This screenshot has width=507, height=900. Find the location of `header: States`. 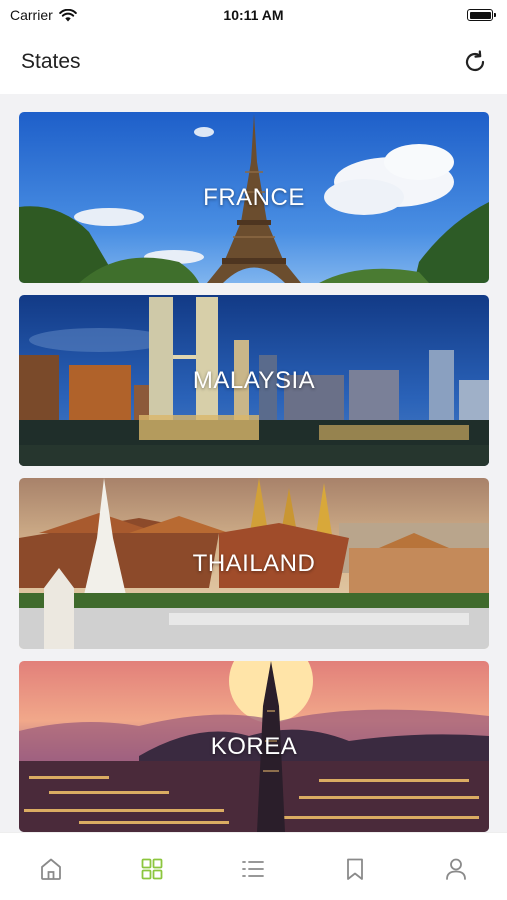

header: States is located at coordinates (253, 62).